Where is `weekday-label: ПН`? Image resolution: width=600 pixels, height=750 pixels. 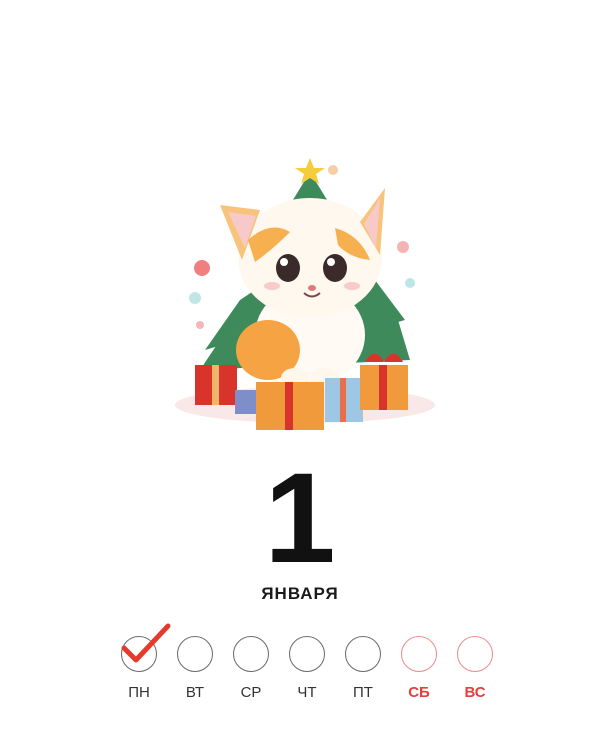
weekday-label: ПН is located at coordinates (139, 692).